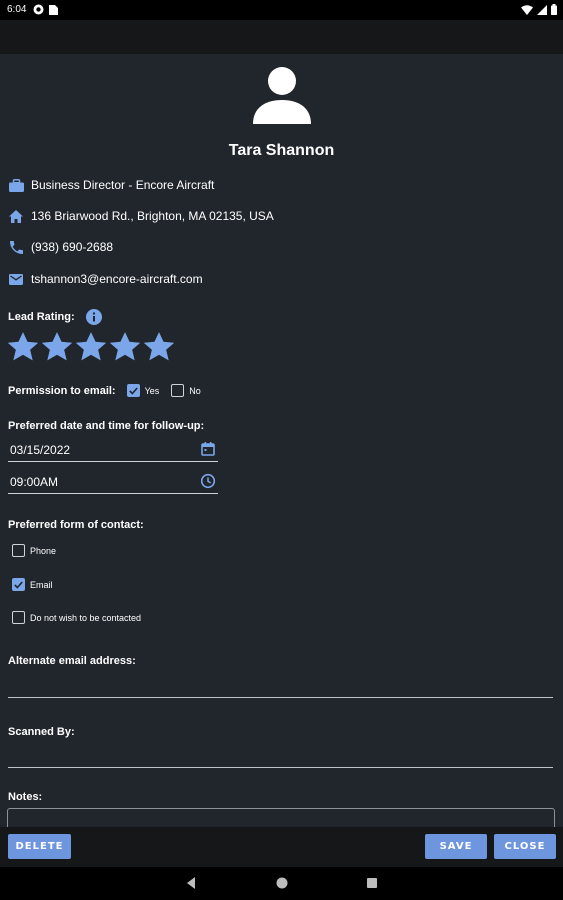  Describe the element at coordinates (281, 150) in the screenshot. I see `contact-name: Tara Shannon` at that location.